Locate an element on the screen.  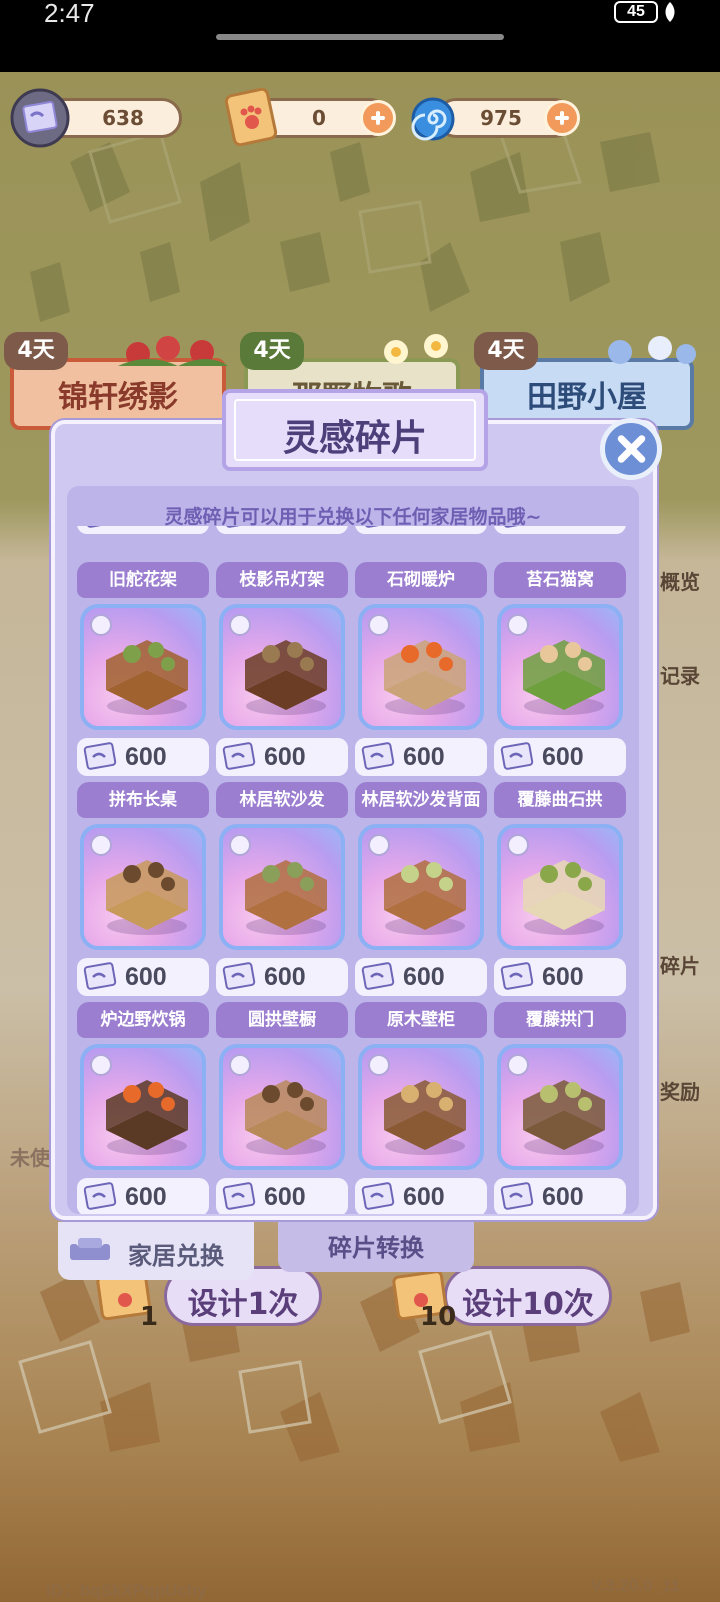
modal-title: 灵感碎片 is located at coordinates (354, 438).